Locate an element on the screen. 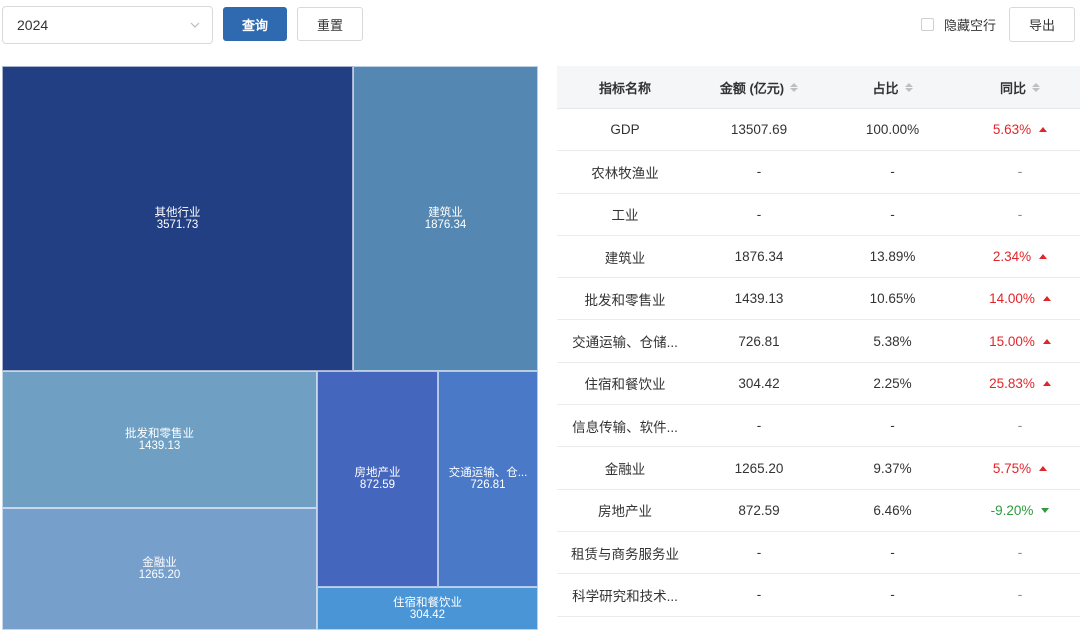  cell-yoy: 15.00% is located at coordinates (1020, 341).